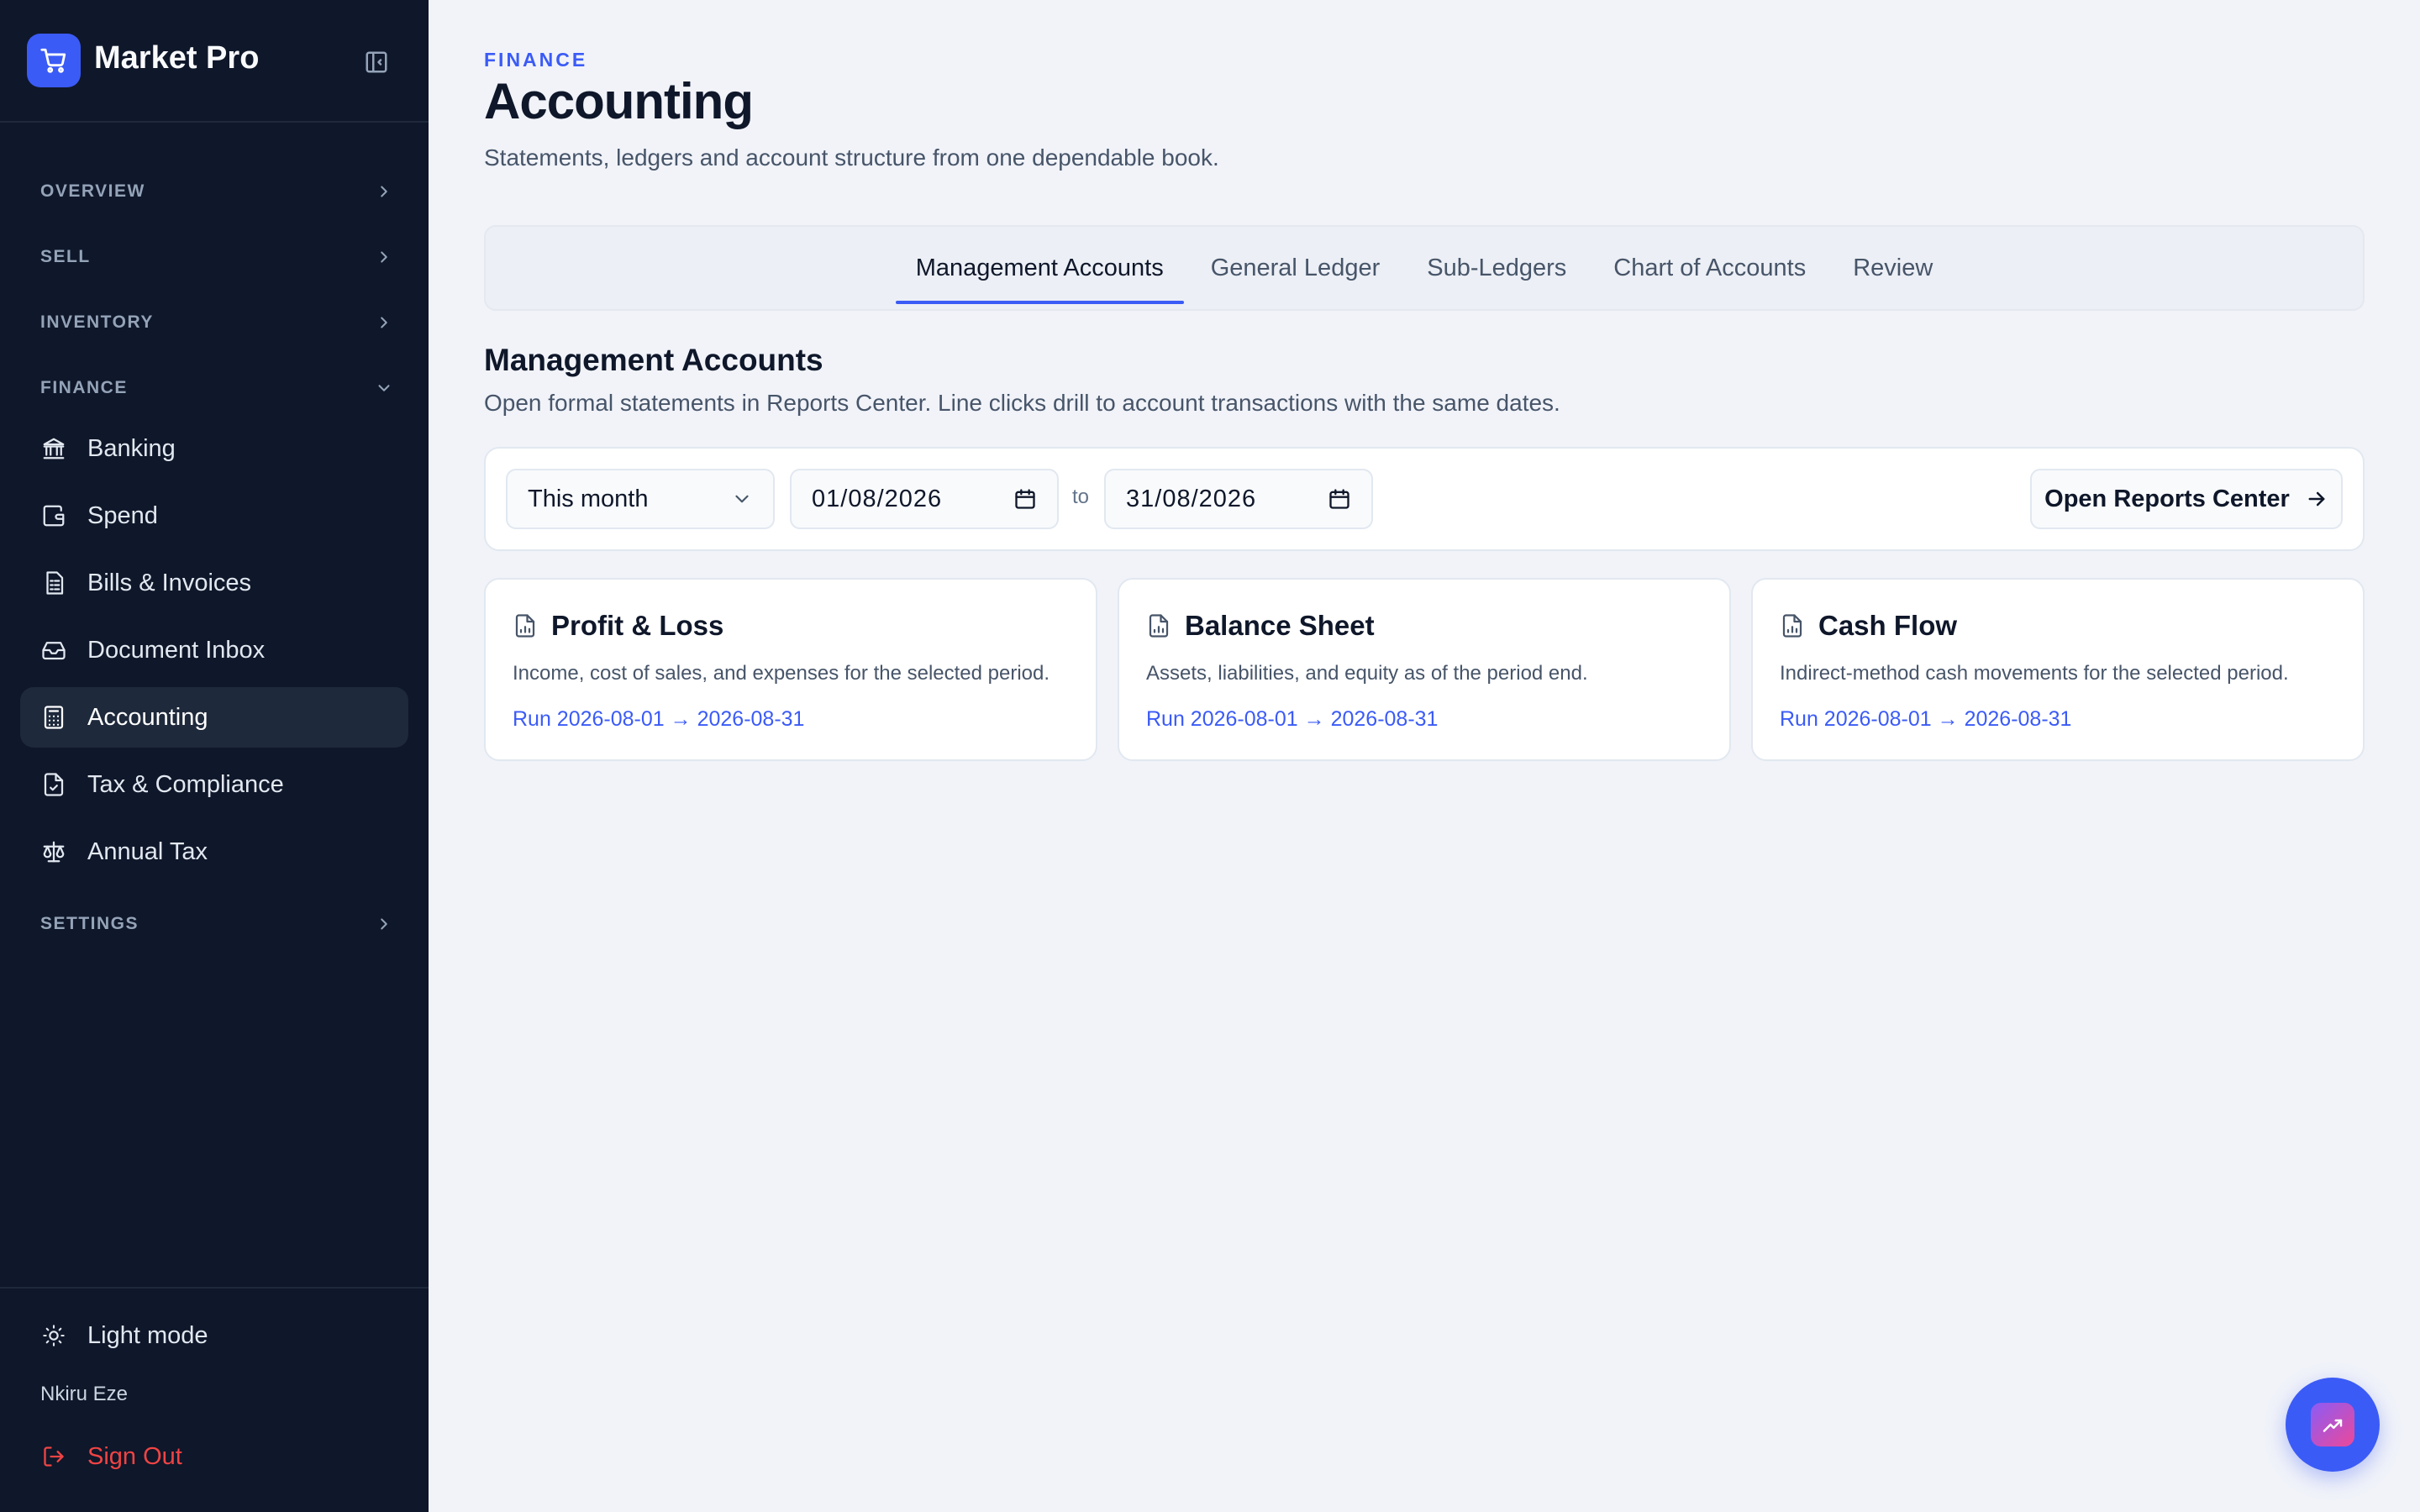 The height and width of the screenshot is (1512, 2420). I want to click on page-eyebrow: FINANCE, so click(536, 60).